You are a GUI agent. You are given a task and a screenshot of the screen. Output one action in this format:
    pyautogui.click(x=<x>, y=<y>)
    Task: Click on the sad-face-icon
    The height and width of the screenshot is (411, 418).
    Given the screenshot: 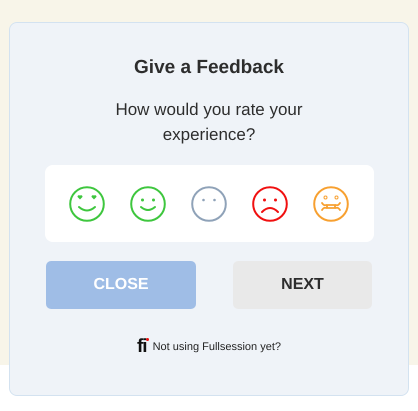 What is the action you would take?
    pyautogui.click(x=270, y=204)
    